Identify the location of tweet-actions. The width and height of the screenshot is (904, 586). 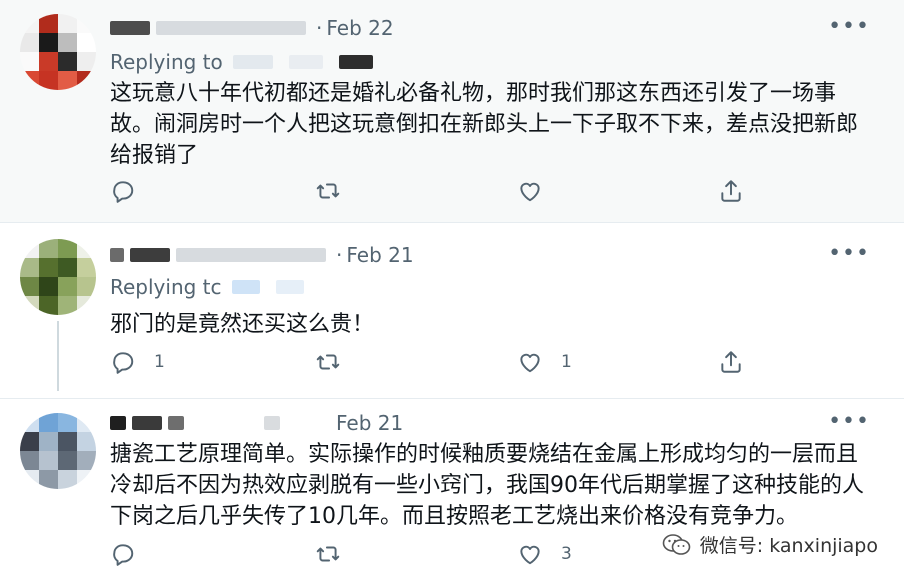
(430, 193).